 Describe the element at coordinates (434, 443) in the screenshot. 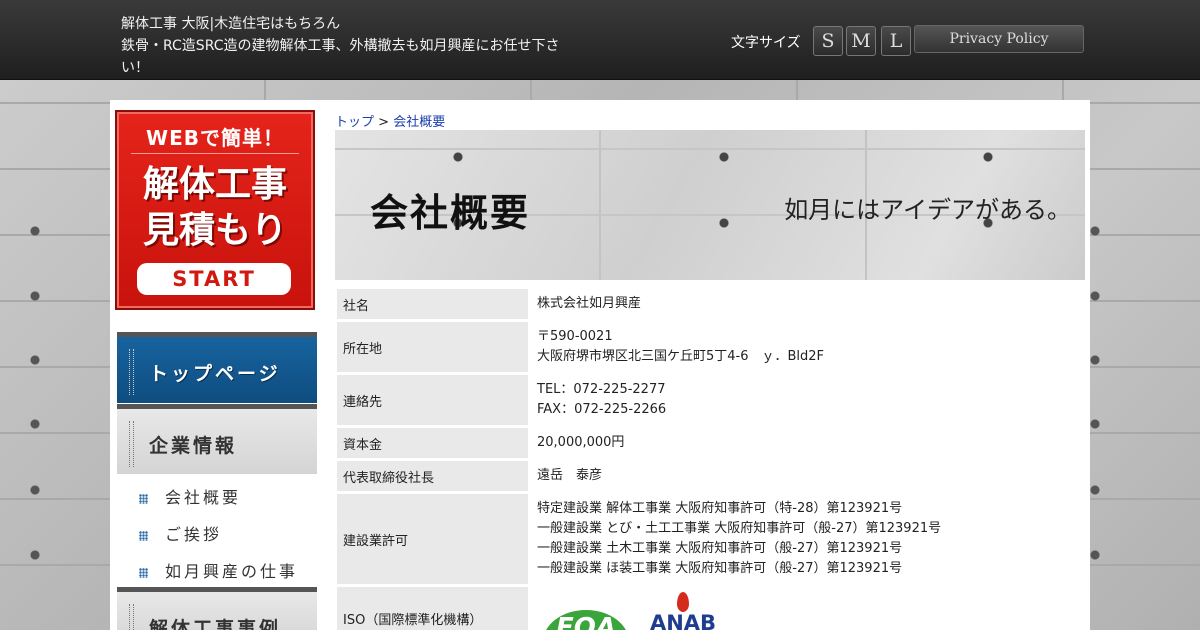

I see `row-label: 資本金` at that location.